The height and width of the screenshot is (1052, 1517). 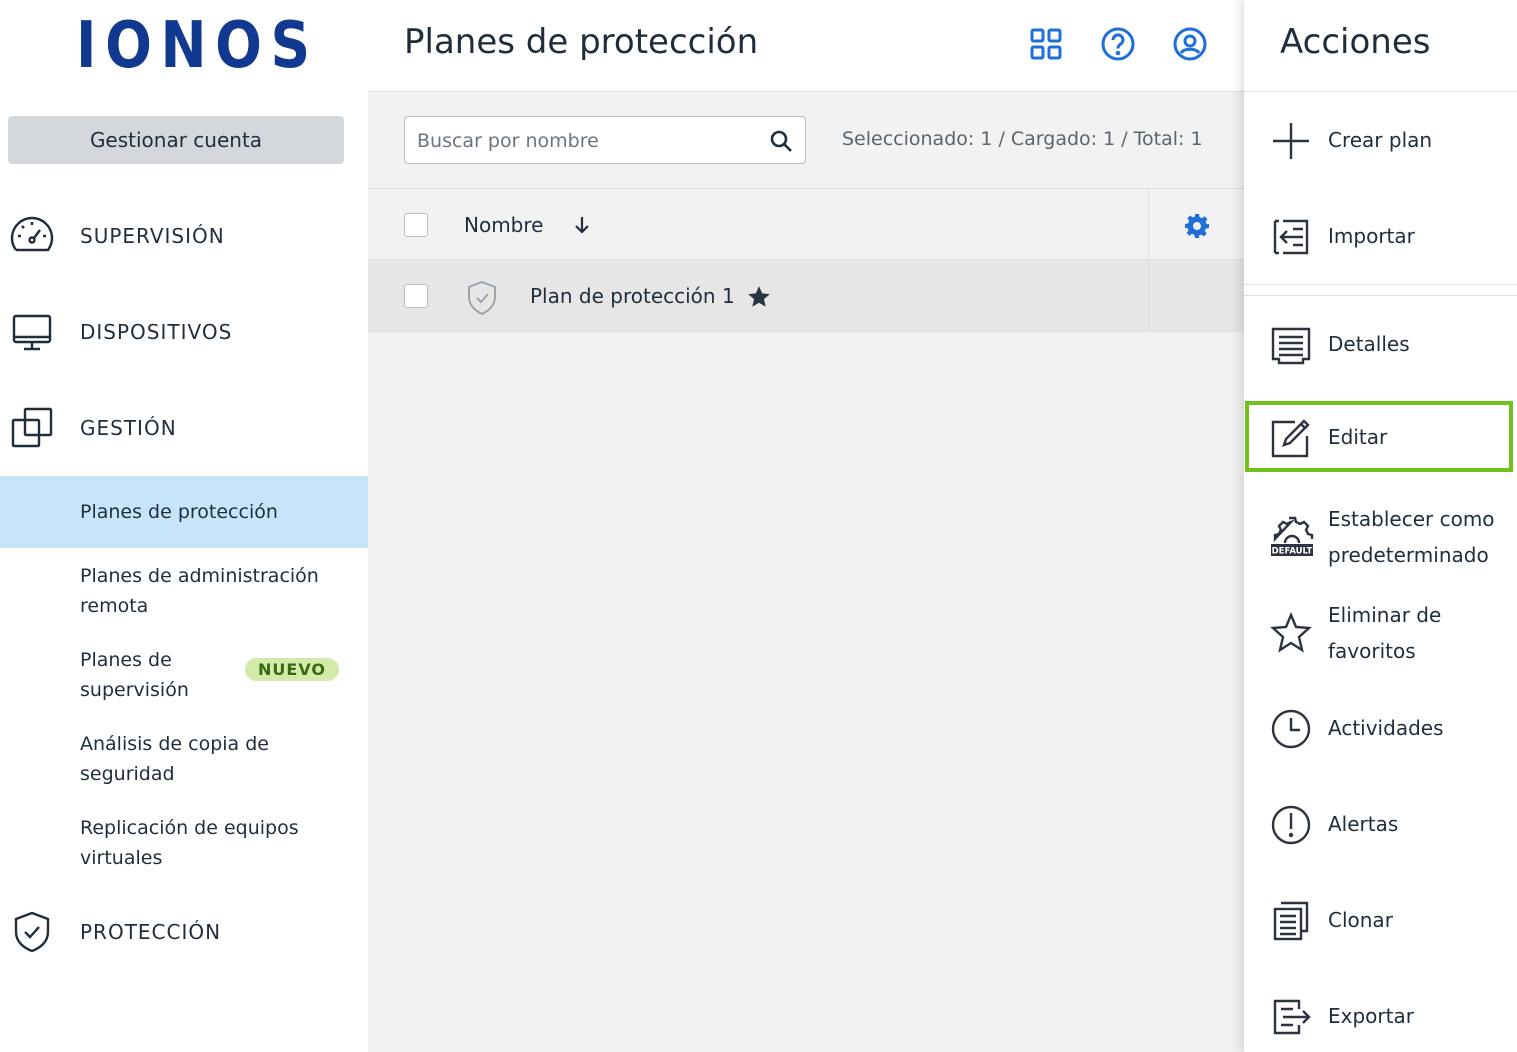 I want to click on search-icon, so click(x=781, y=141).